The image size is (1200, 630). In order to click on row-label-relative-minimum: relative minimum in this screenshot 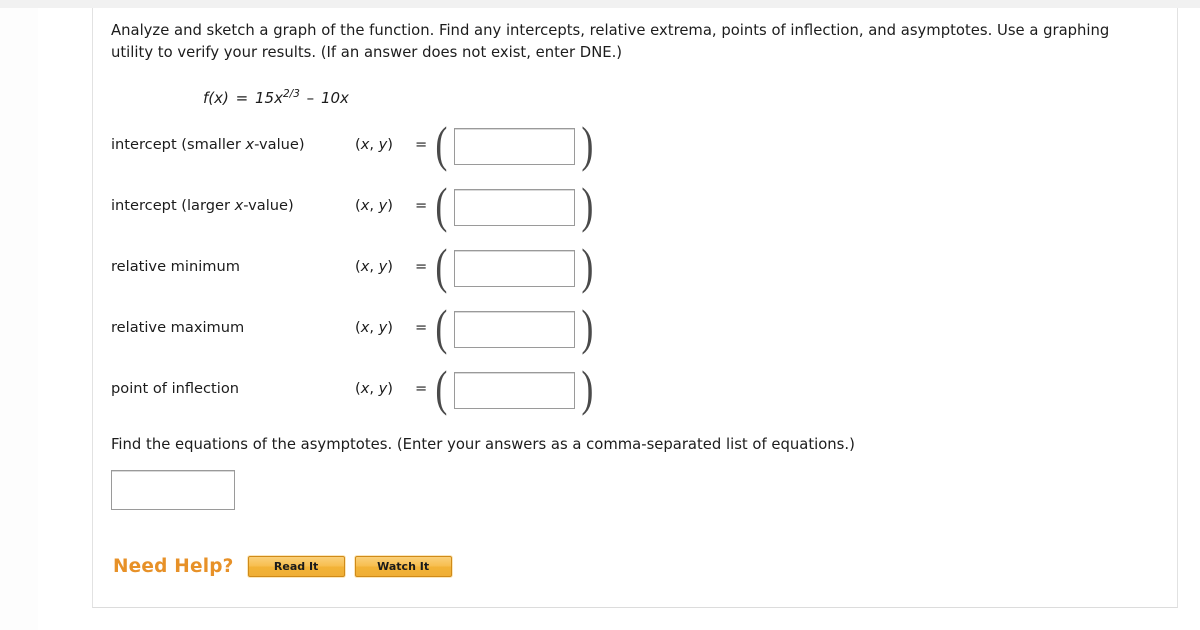, I will do `click(175, 266)`.